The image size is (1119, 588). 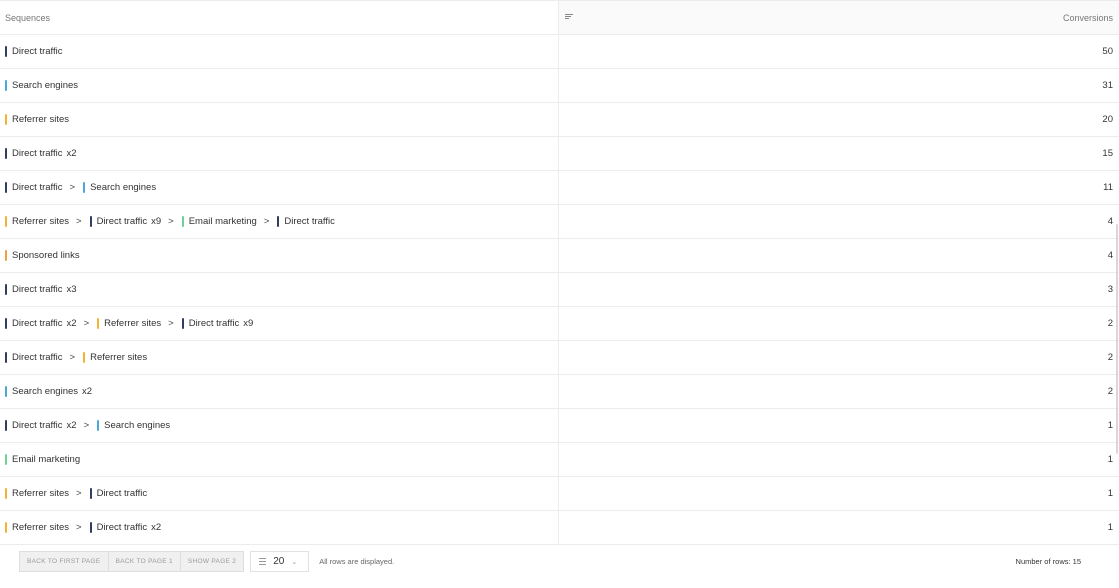 I want to click on scrollbar-thumb, so click(x=1117, y=339).